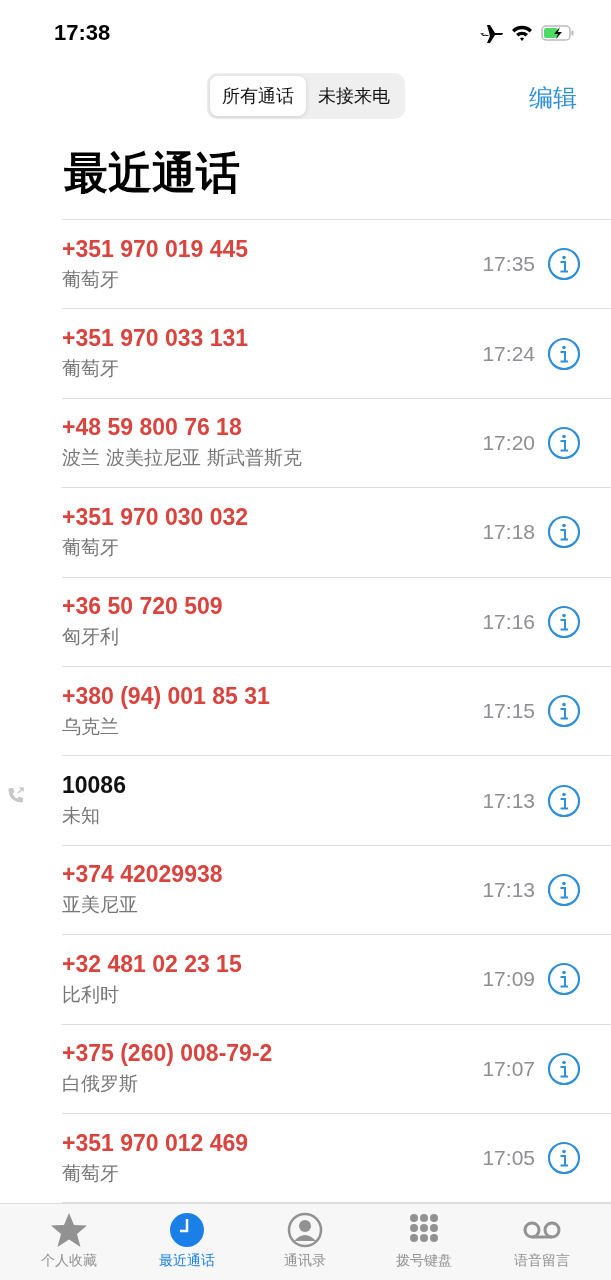 Image resolution: width=611 pixels, height=1280 pixels. I want to click on page-title: 最近通话, so click(152, 173).